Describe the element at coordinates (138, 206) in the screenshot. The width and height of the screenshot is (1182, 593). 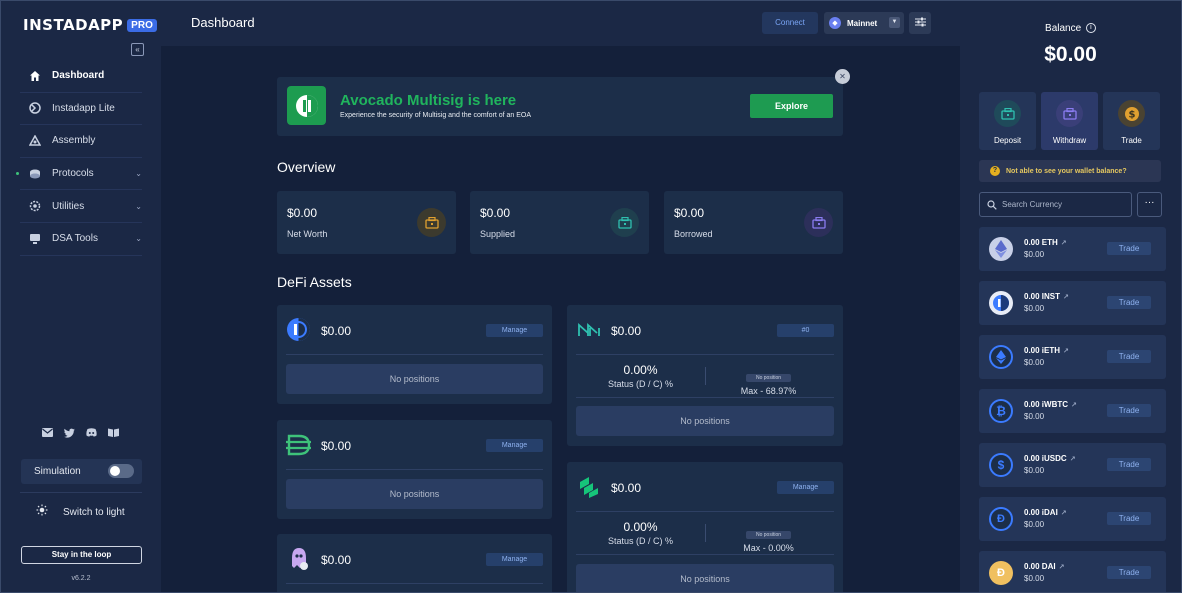
I see `chevron-down-icon: ⌄` at that location.